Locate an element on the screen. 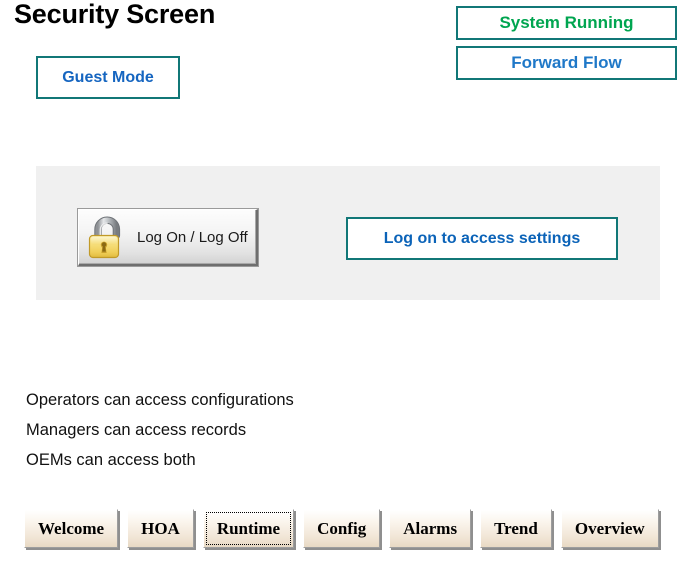 The width and height of the screenshot is (692, 563). tab-label: Overview is located at coordinates (609, 528).